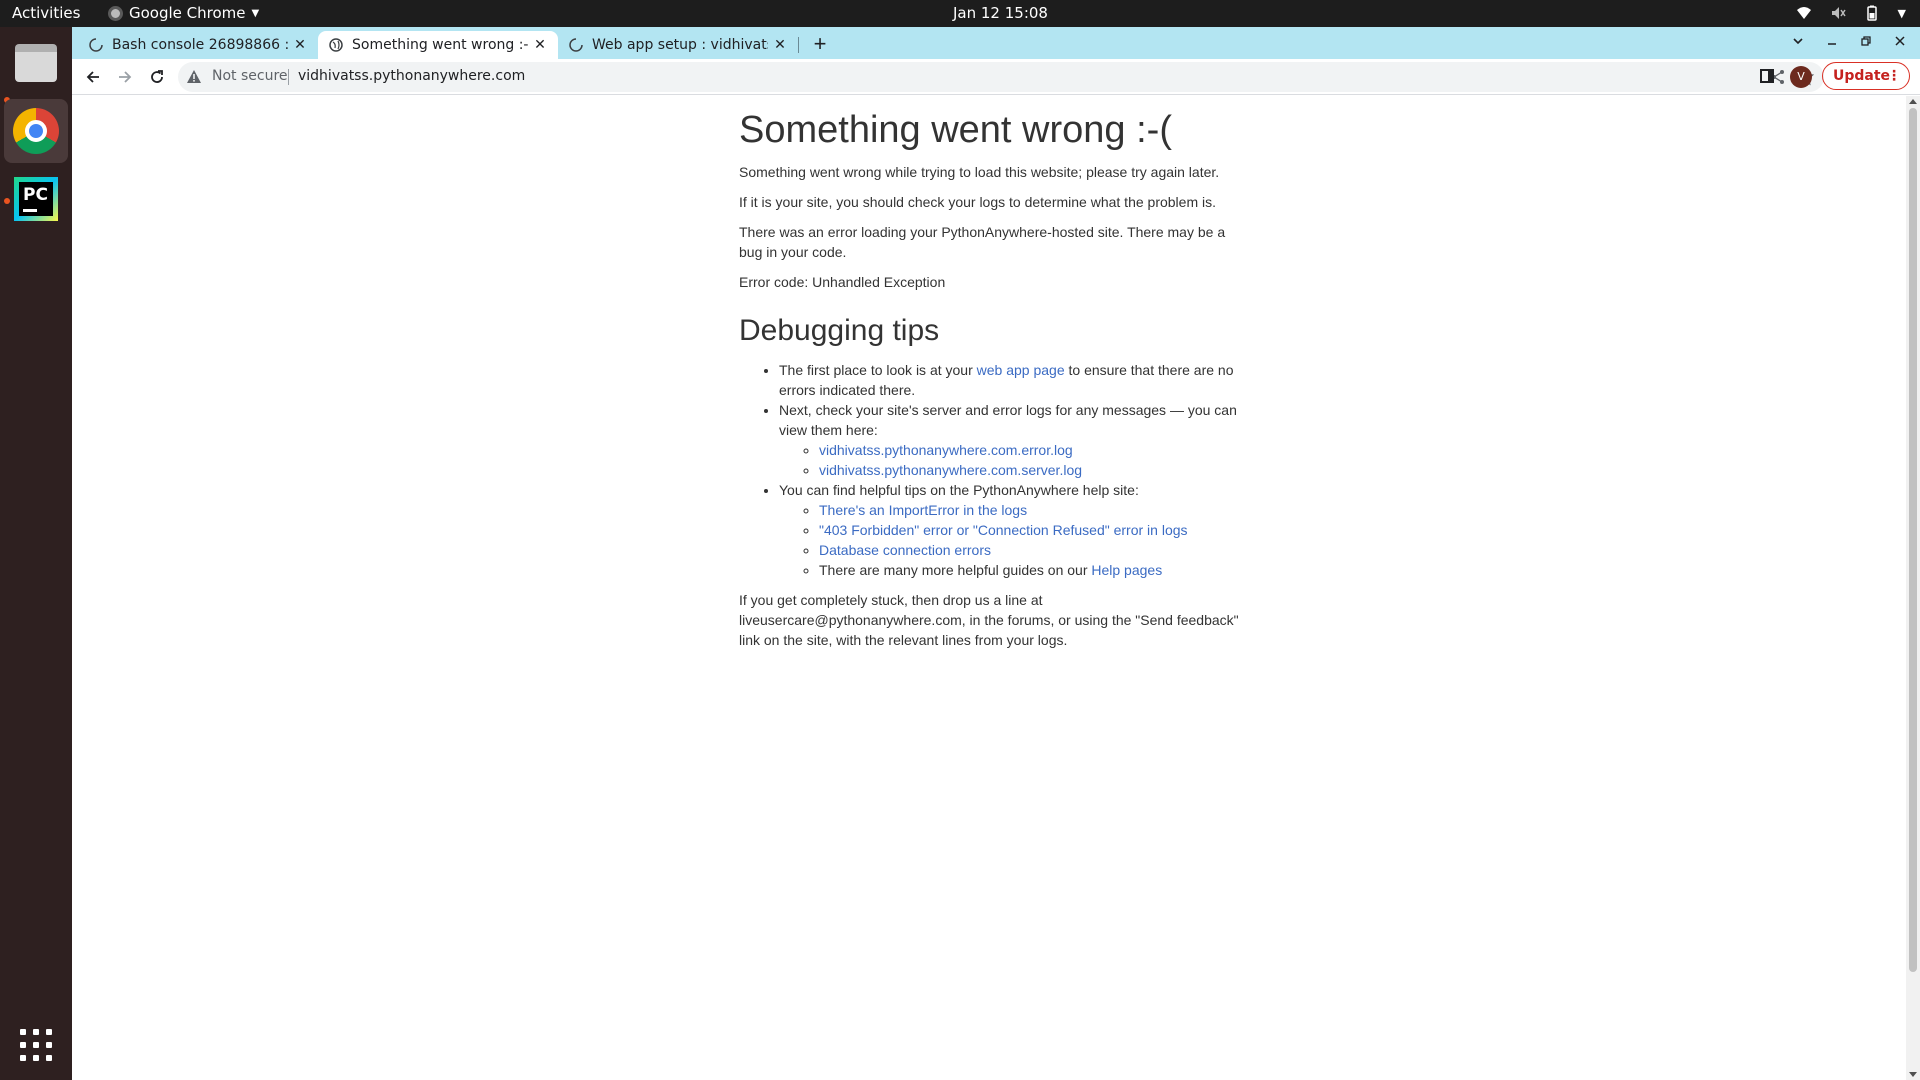 The width and height of the screenshot is (1920, 1080). Describe the element at coordinates (842, 282) in the screenshot. I see `error-code: Error code: Unhandled Exception` at that location.